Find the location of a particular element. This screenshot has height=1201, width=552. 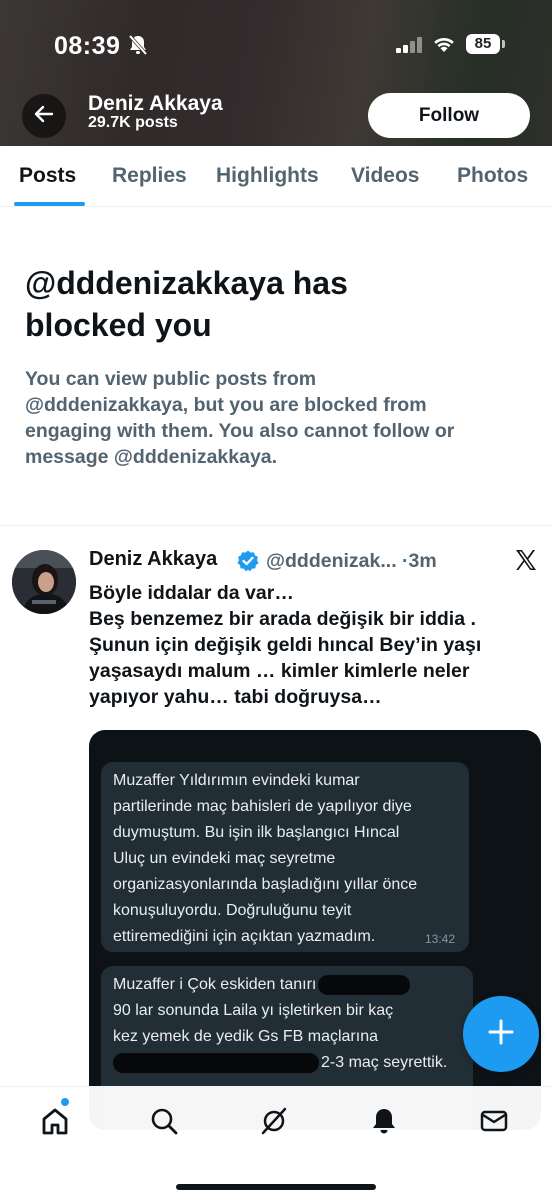

nav-notifications is located at coordinates (384, 1123).